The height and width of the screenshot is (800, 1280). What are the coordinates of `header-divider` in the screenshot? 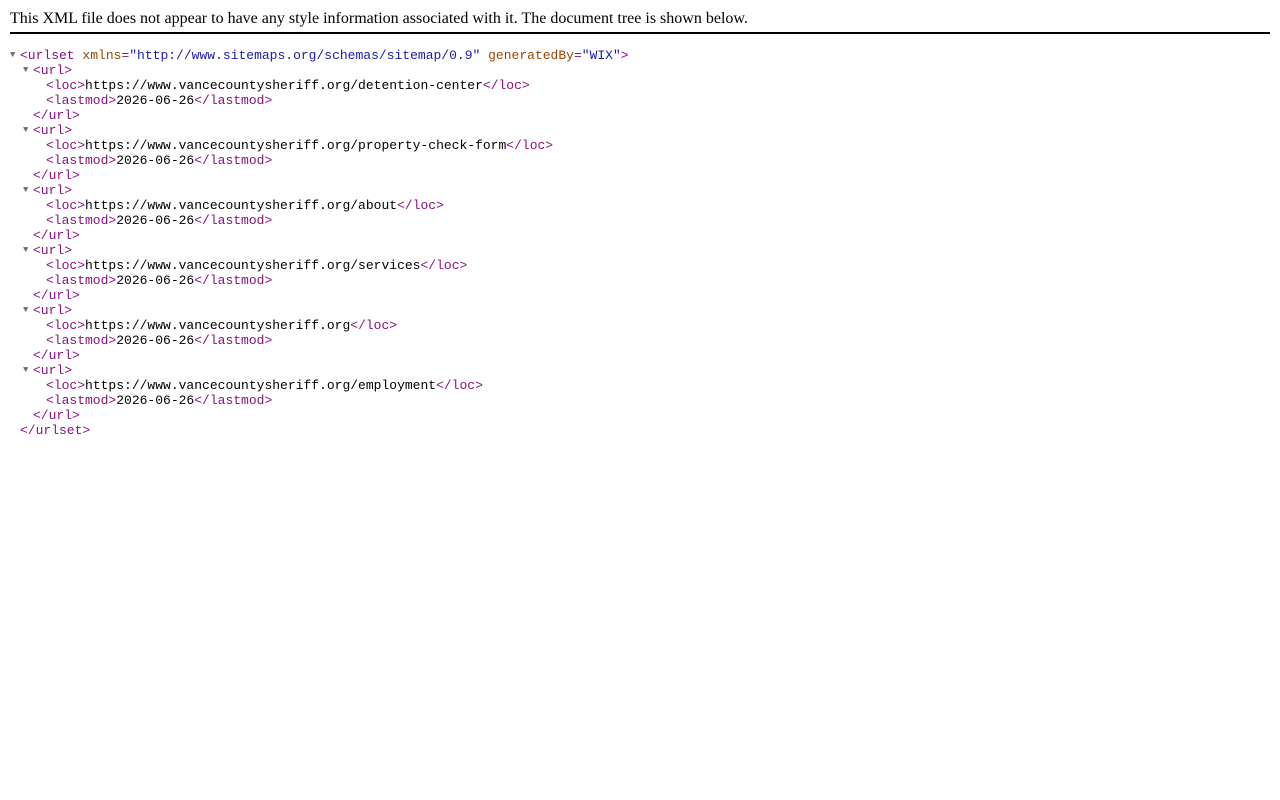 It's located at (640, 33).